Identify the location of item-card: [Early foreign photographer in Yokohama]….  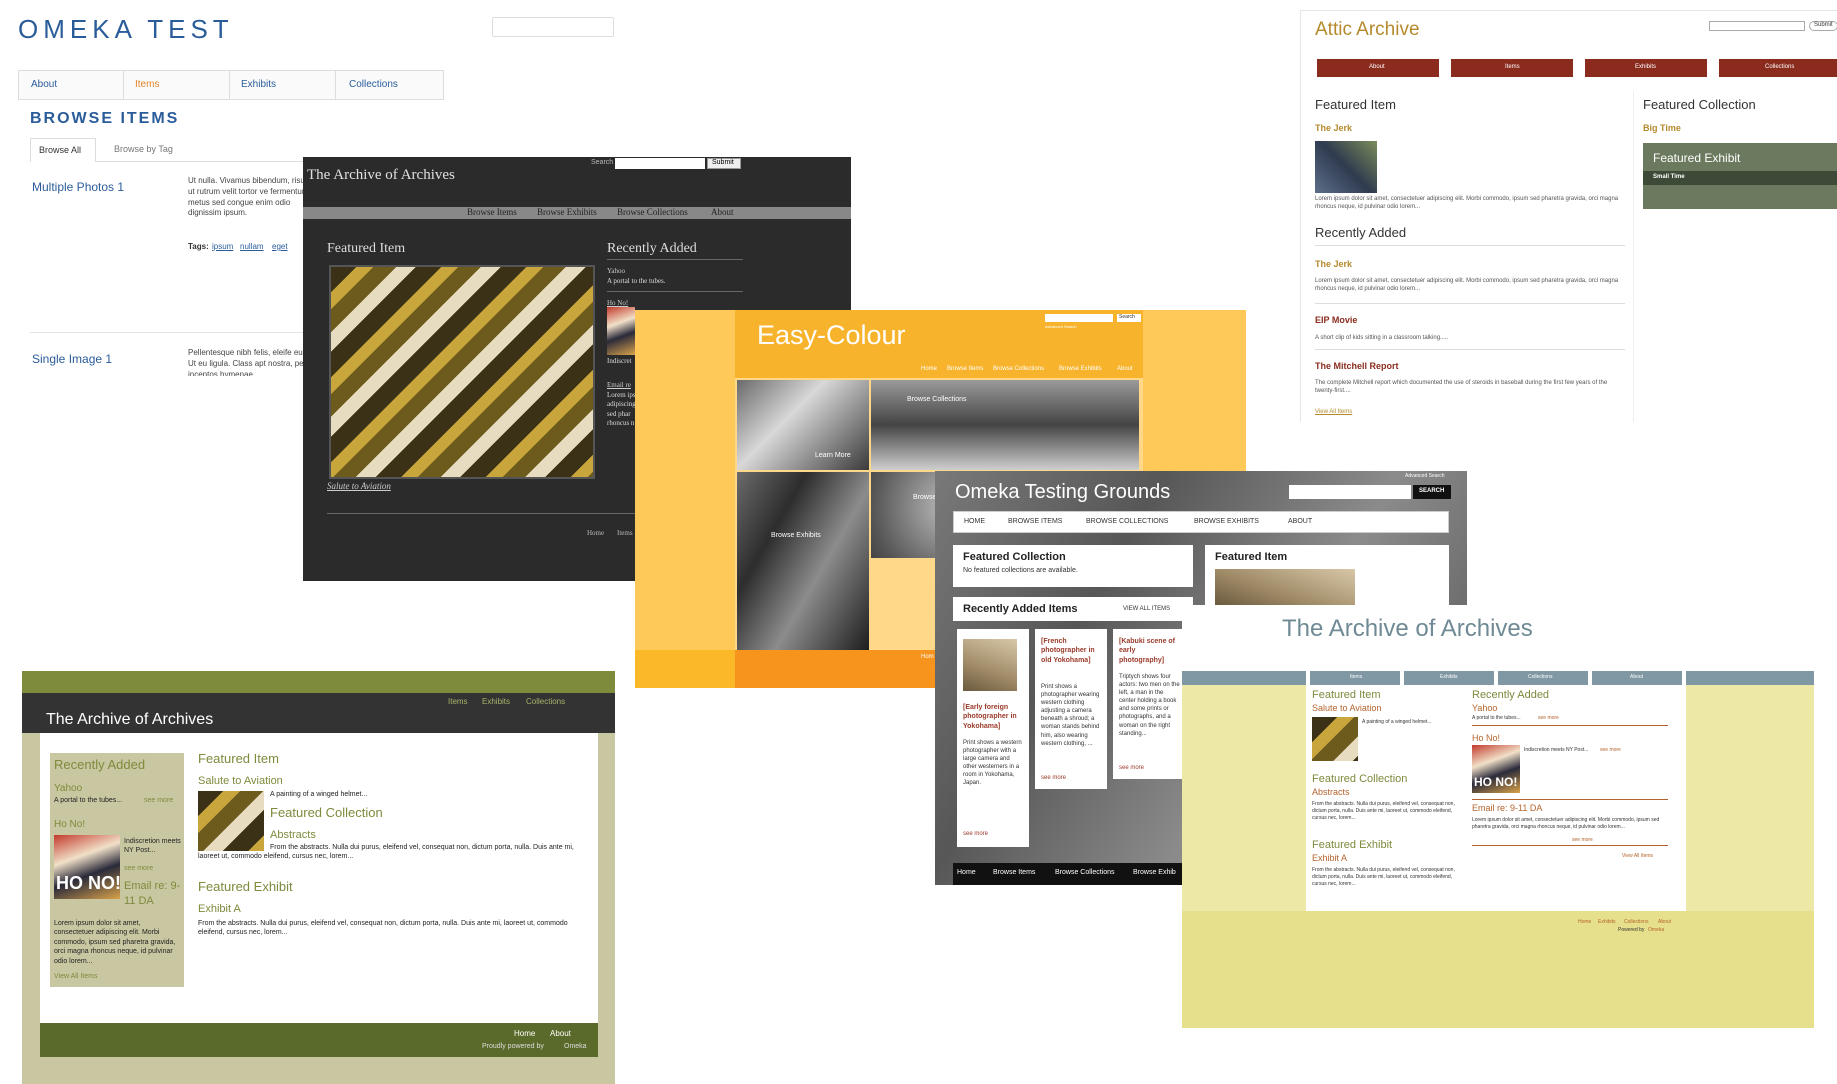
(993, 738).